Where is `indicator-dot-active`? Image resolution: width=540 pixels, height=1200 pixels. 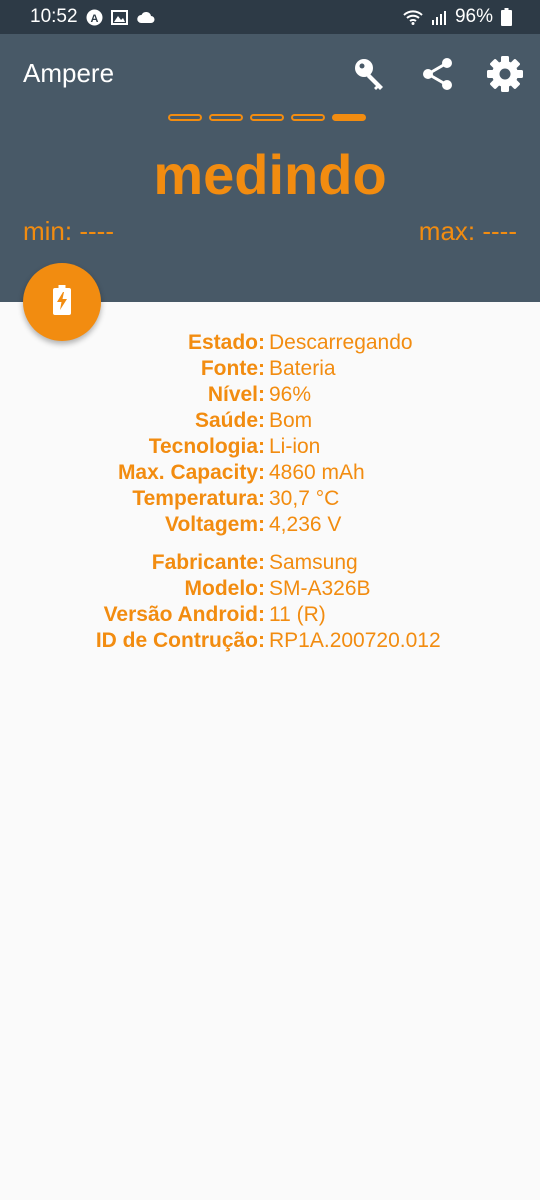 indicator-dot-active is located at coordinates (349, 117).